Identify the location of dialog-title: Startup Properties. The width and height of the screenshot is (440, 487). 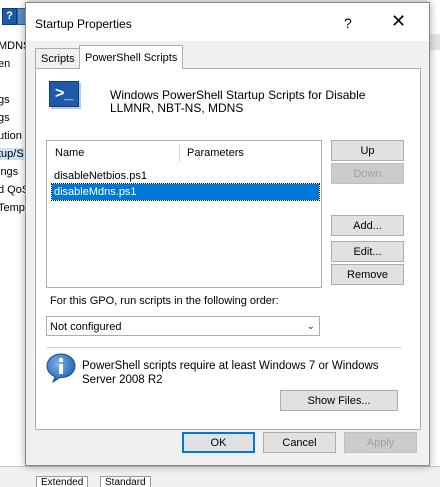
(83, 24).